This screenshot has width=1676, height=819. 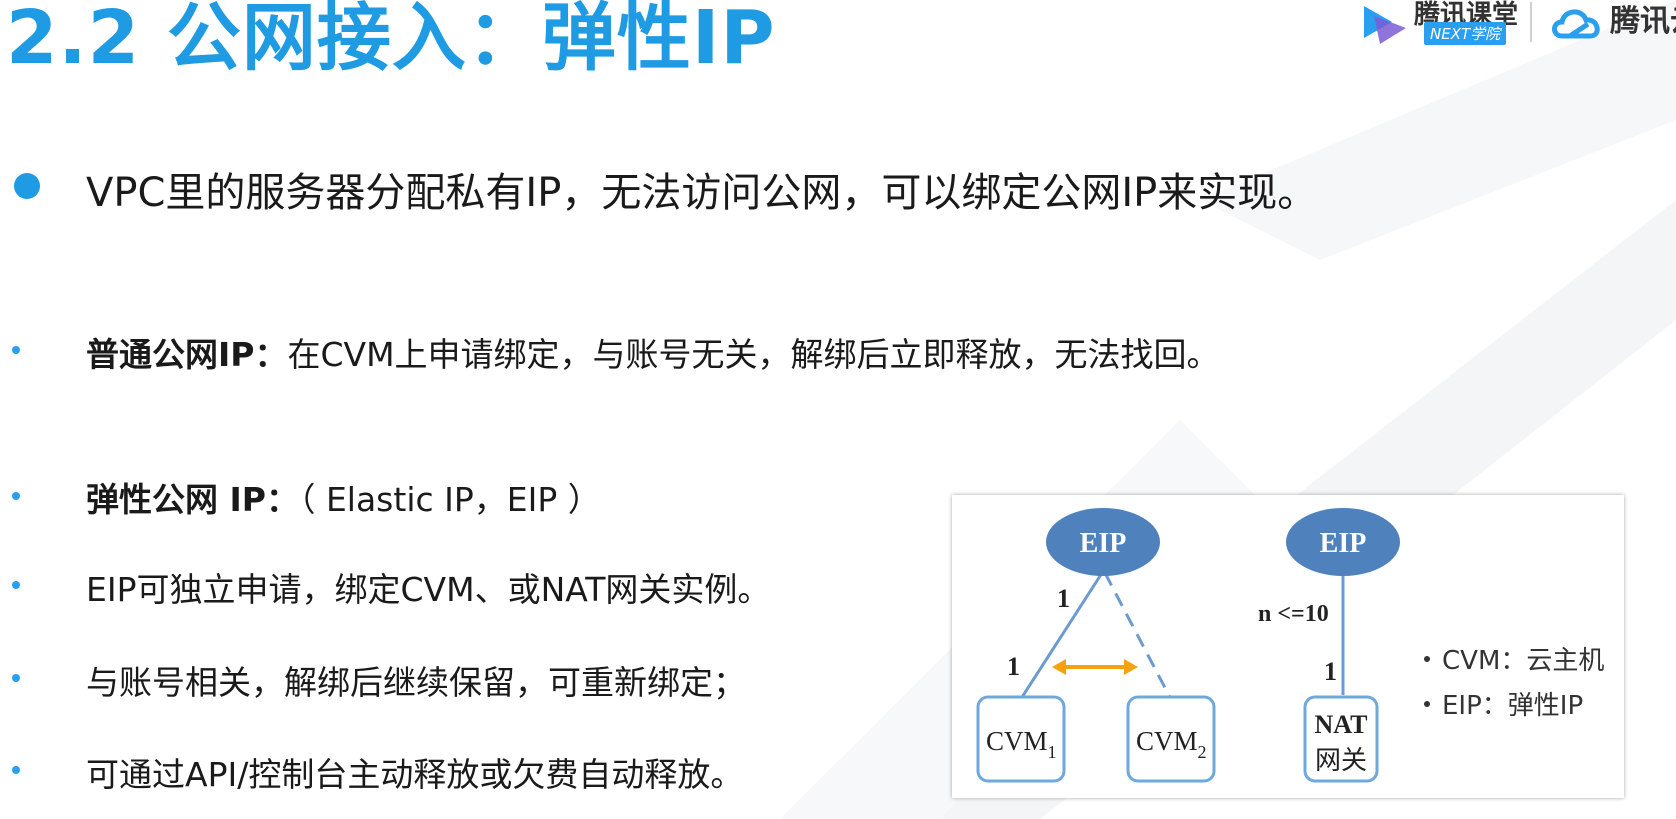 What do you see at coordinates (1465, 33) in the screenshot?
I see `classroom-badge: NEXT学院` at bounding box center [1465, 33].